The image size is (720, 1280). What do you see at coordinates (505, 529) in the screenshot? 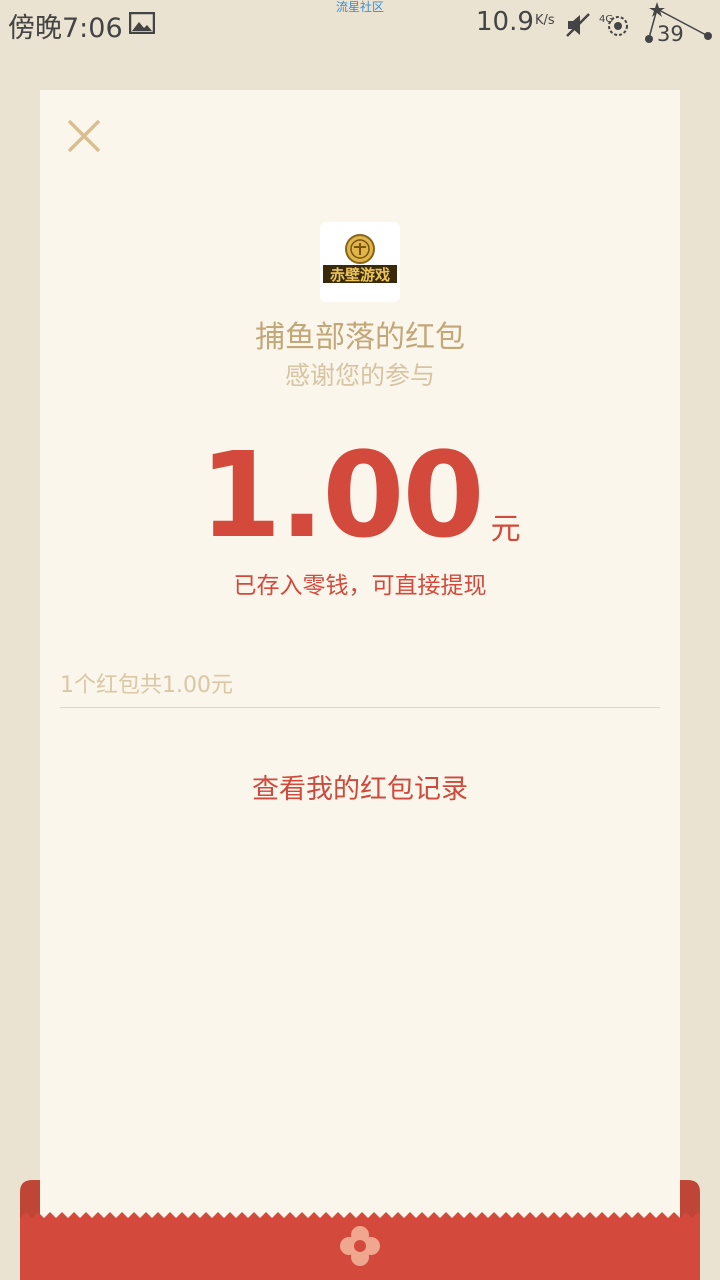
I see `amount-unit: 元` at bounding box center [505, 529].